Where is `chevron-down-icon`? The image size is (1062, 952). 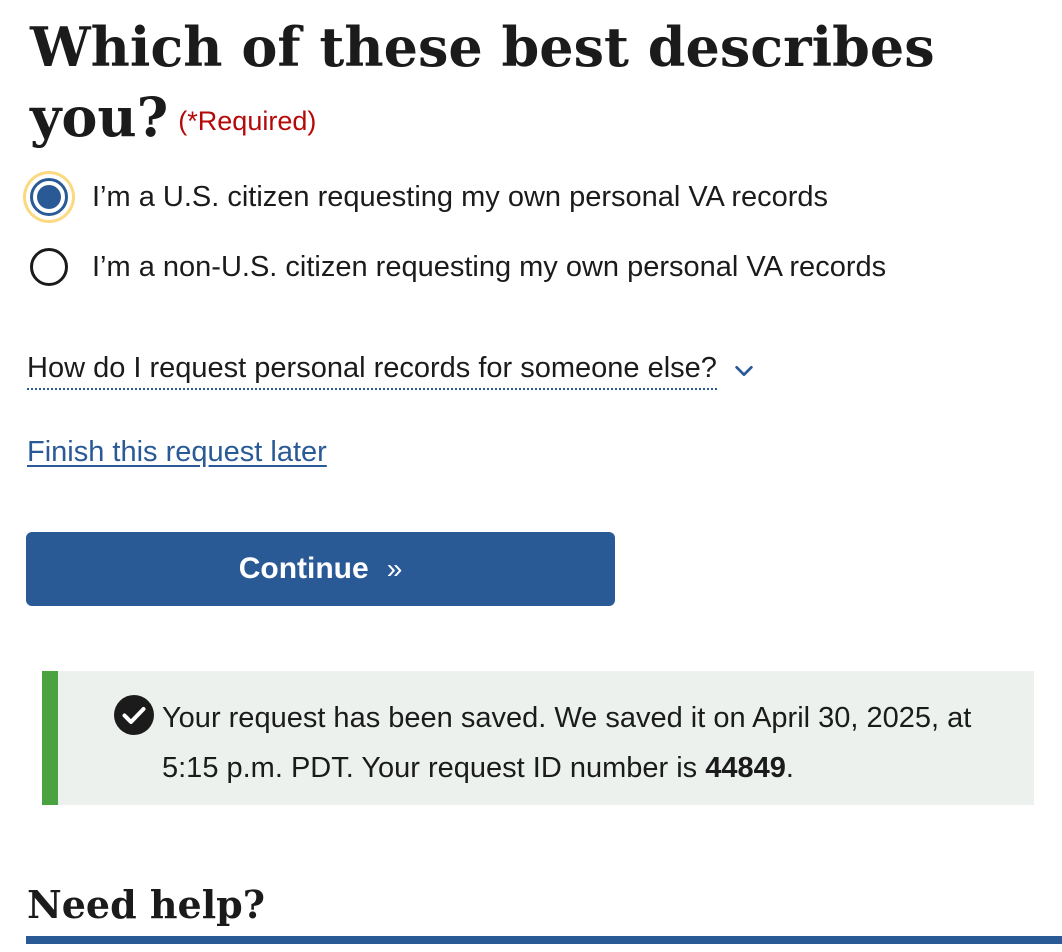 chevron-down-icon is located at coordinates (744, 371).